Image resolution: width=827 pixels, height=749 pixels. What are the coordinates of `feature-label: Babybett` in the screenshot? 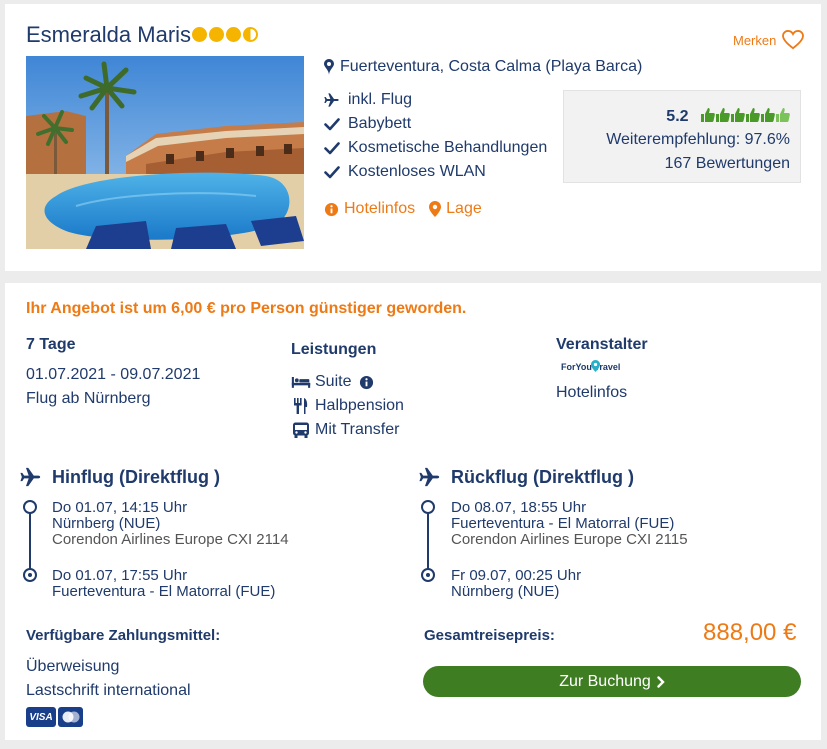 It's located at (380, 123).